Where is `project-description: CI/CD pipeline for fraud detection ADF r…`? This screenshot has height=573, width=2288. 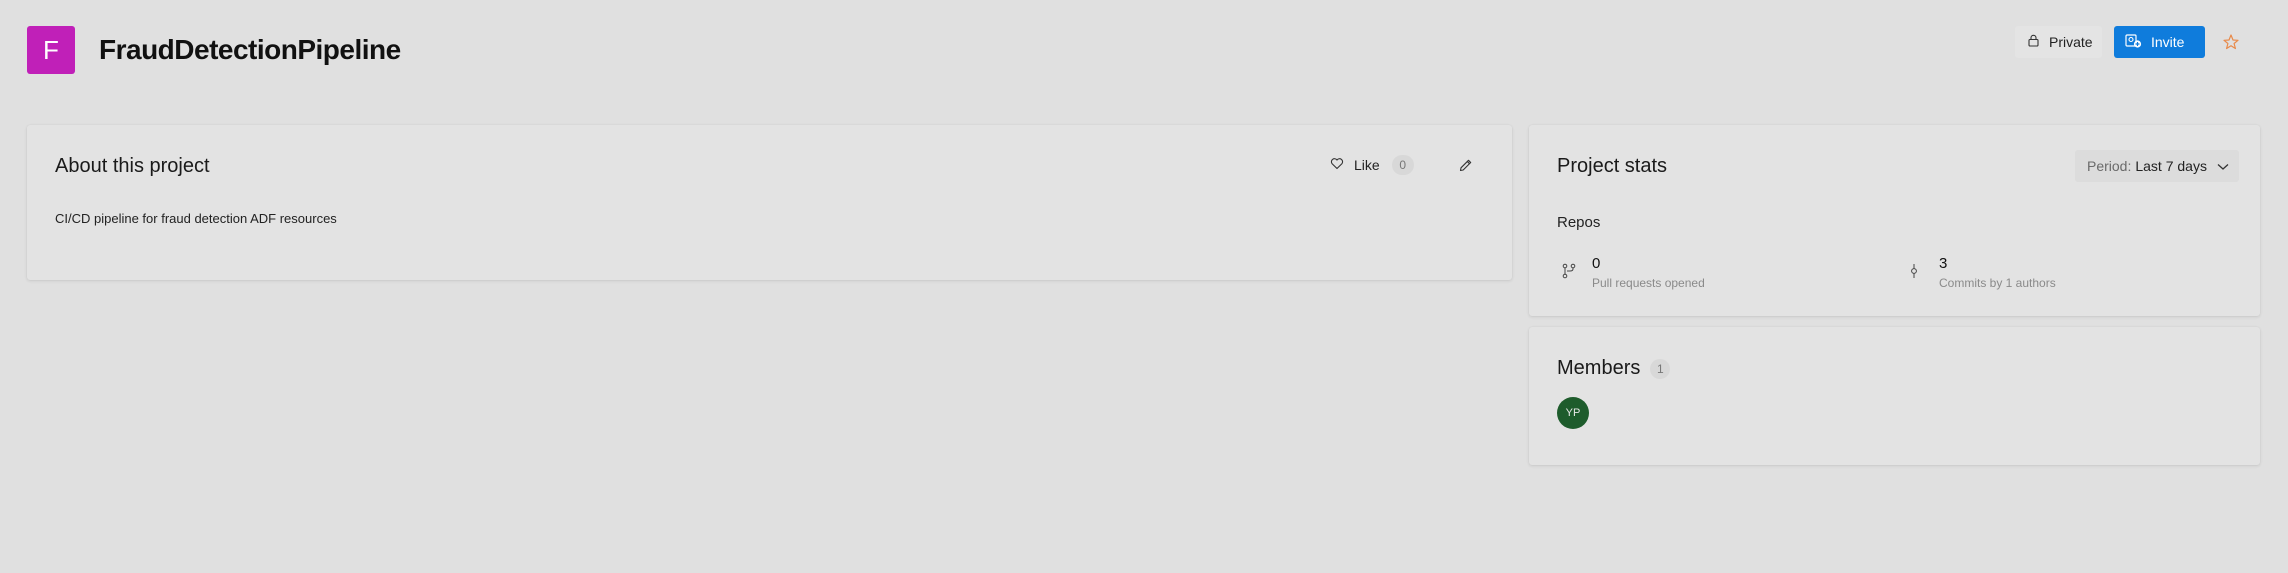
project-description: CI/CD pipeline for fraud detection ADF r… is located at coordinates (196, 218).